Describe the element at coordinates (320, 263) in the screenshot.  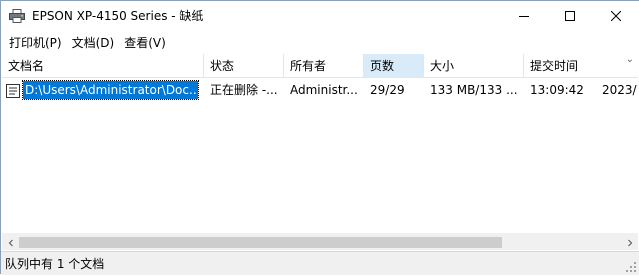
I see `status-bar: 队列中有 1 个文档` at that location.